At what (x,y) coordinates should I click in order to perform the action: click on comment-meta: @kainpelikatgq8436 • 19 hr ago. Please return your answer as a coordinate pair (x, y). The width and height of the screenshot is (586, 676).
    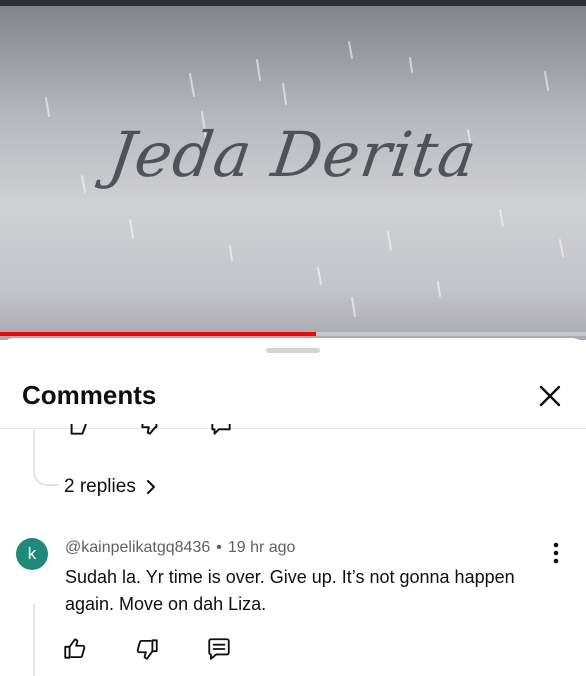
    Looking at the image, I should click on (180, 548).